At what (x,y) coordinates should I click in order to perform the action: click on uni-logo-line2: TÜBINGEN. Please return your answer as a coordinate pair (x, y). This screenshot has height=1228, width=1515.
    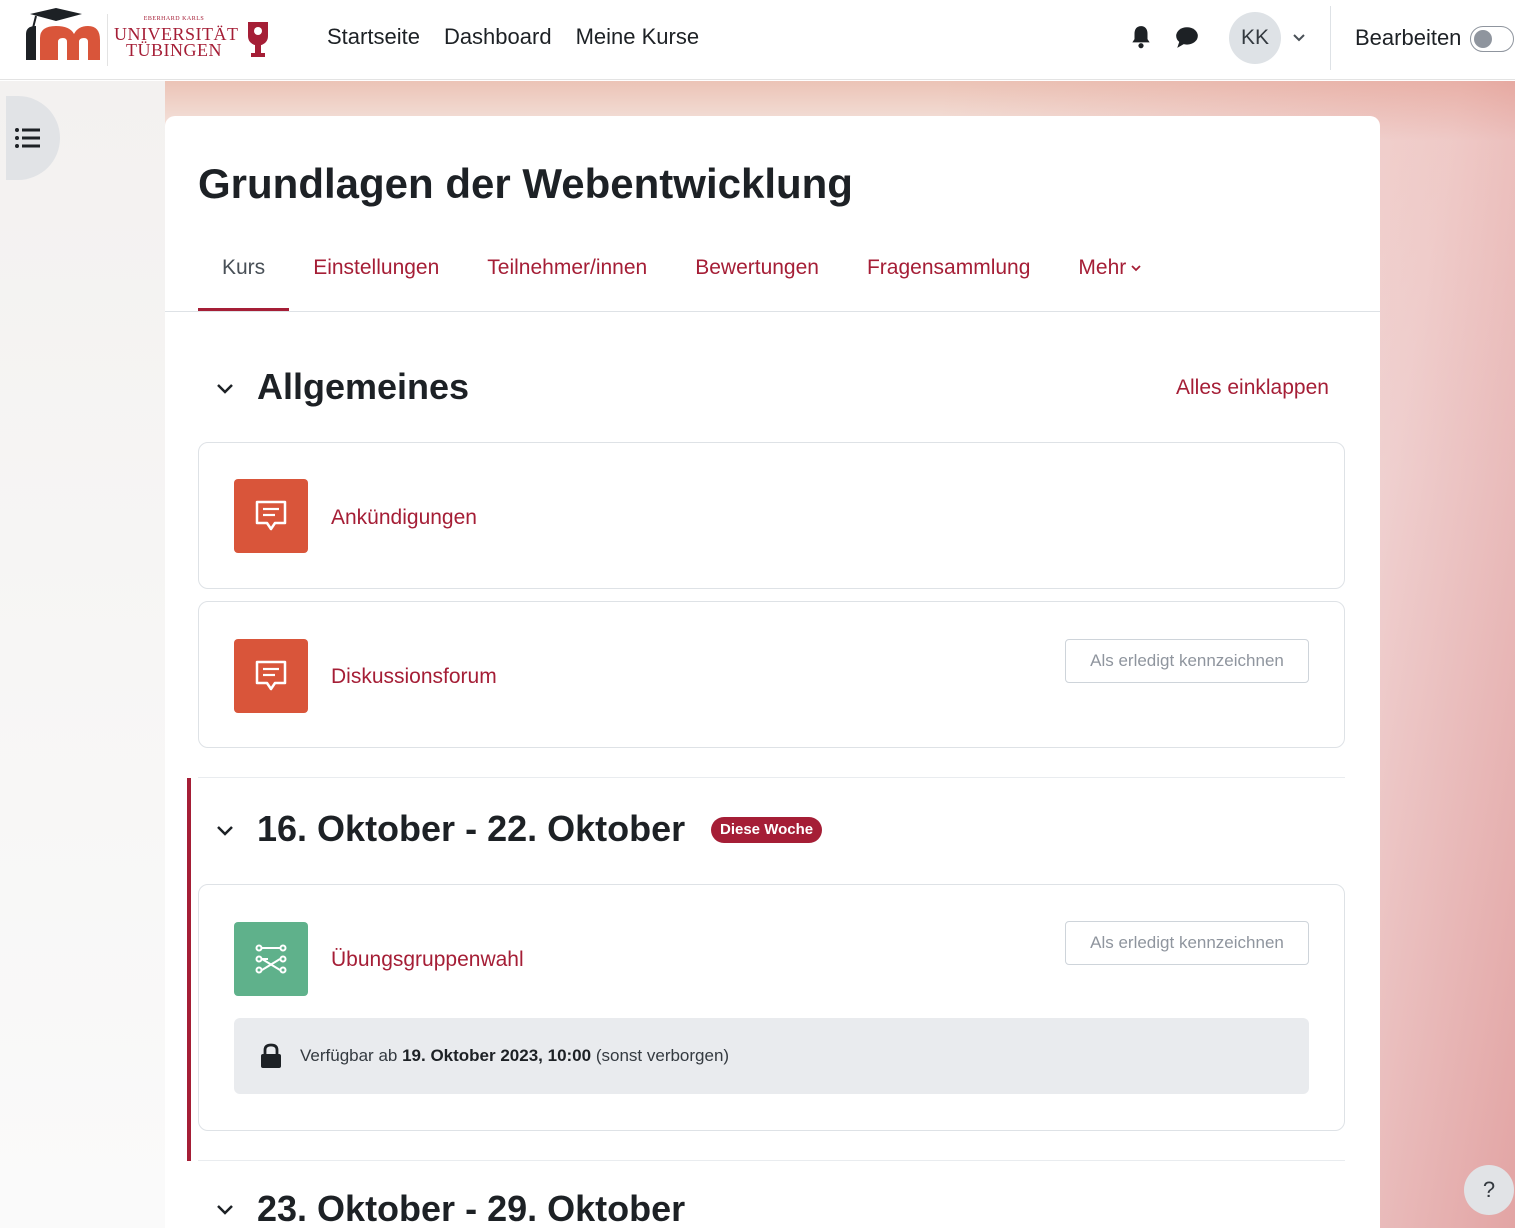
    Looking at the image, I should click on (174, 50).